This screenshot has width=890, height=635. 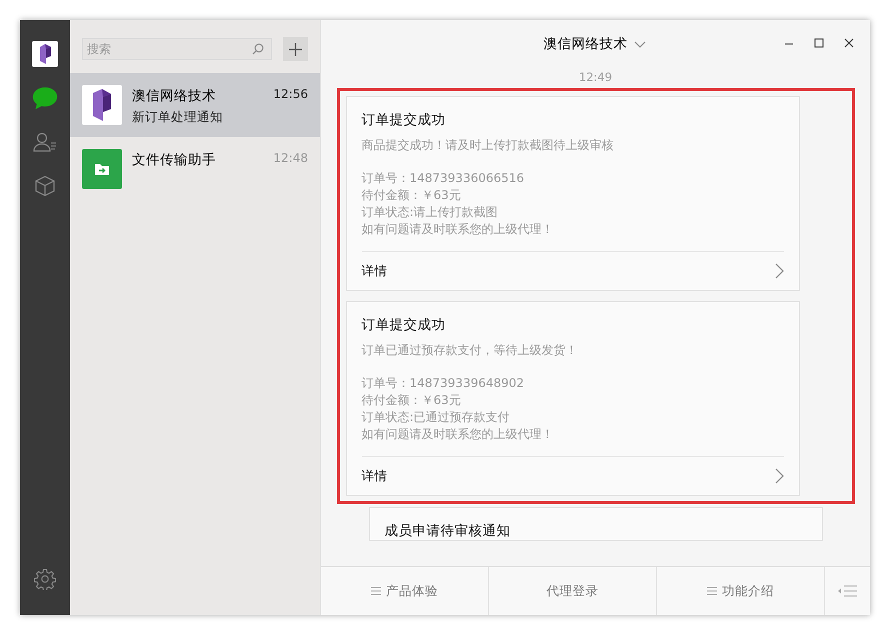 I want to click on brand-logo-icon, so click(x=102, y=105).